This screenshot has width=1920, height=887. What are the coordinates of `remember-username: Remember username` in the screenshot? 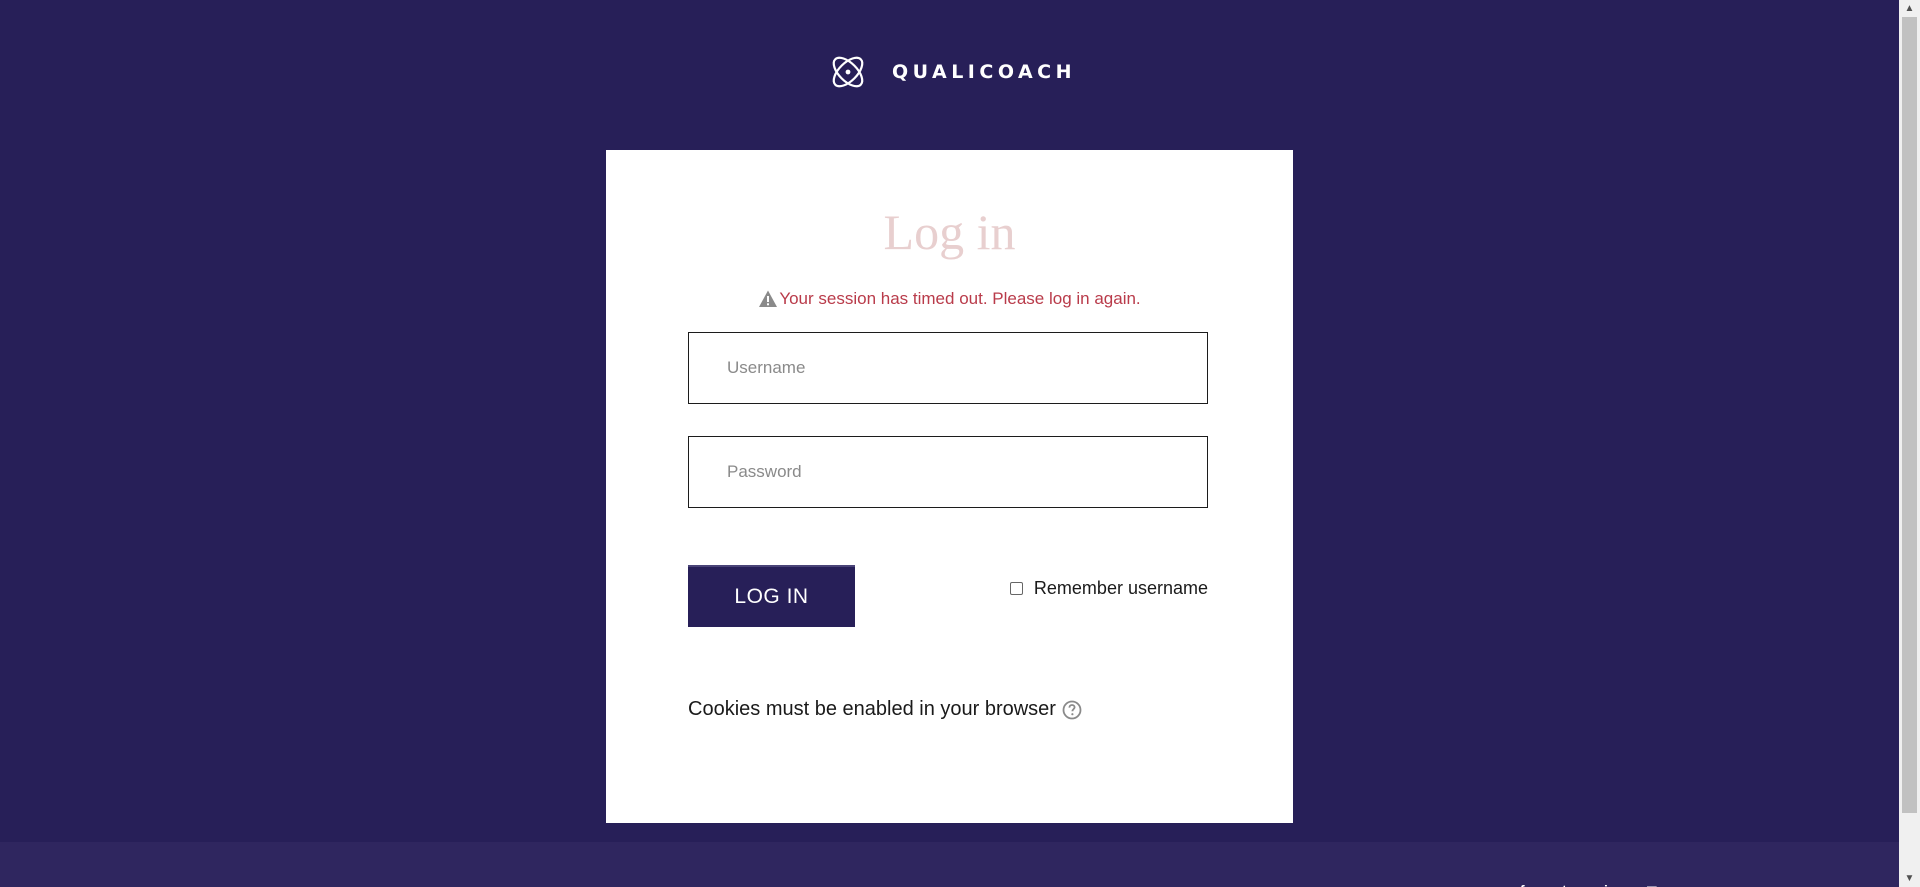 It's located at (1108, 588).